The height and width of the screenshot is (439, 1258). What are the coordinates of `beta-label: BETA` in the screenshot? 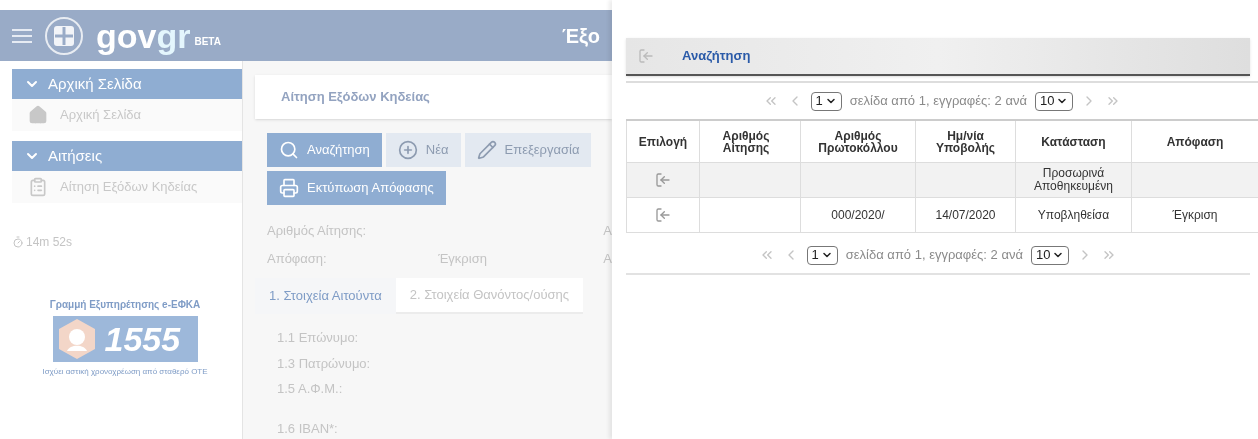 It's located at (207, 41).